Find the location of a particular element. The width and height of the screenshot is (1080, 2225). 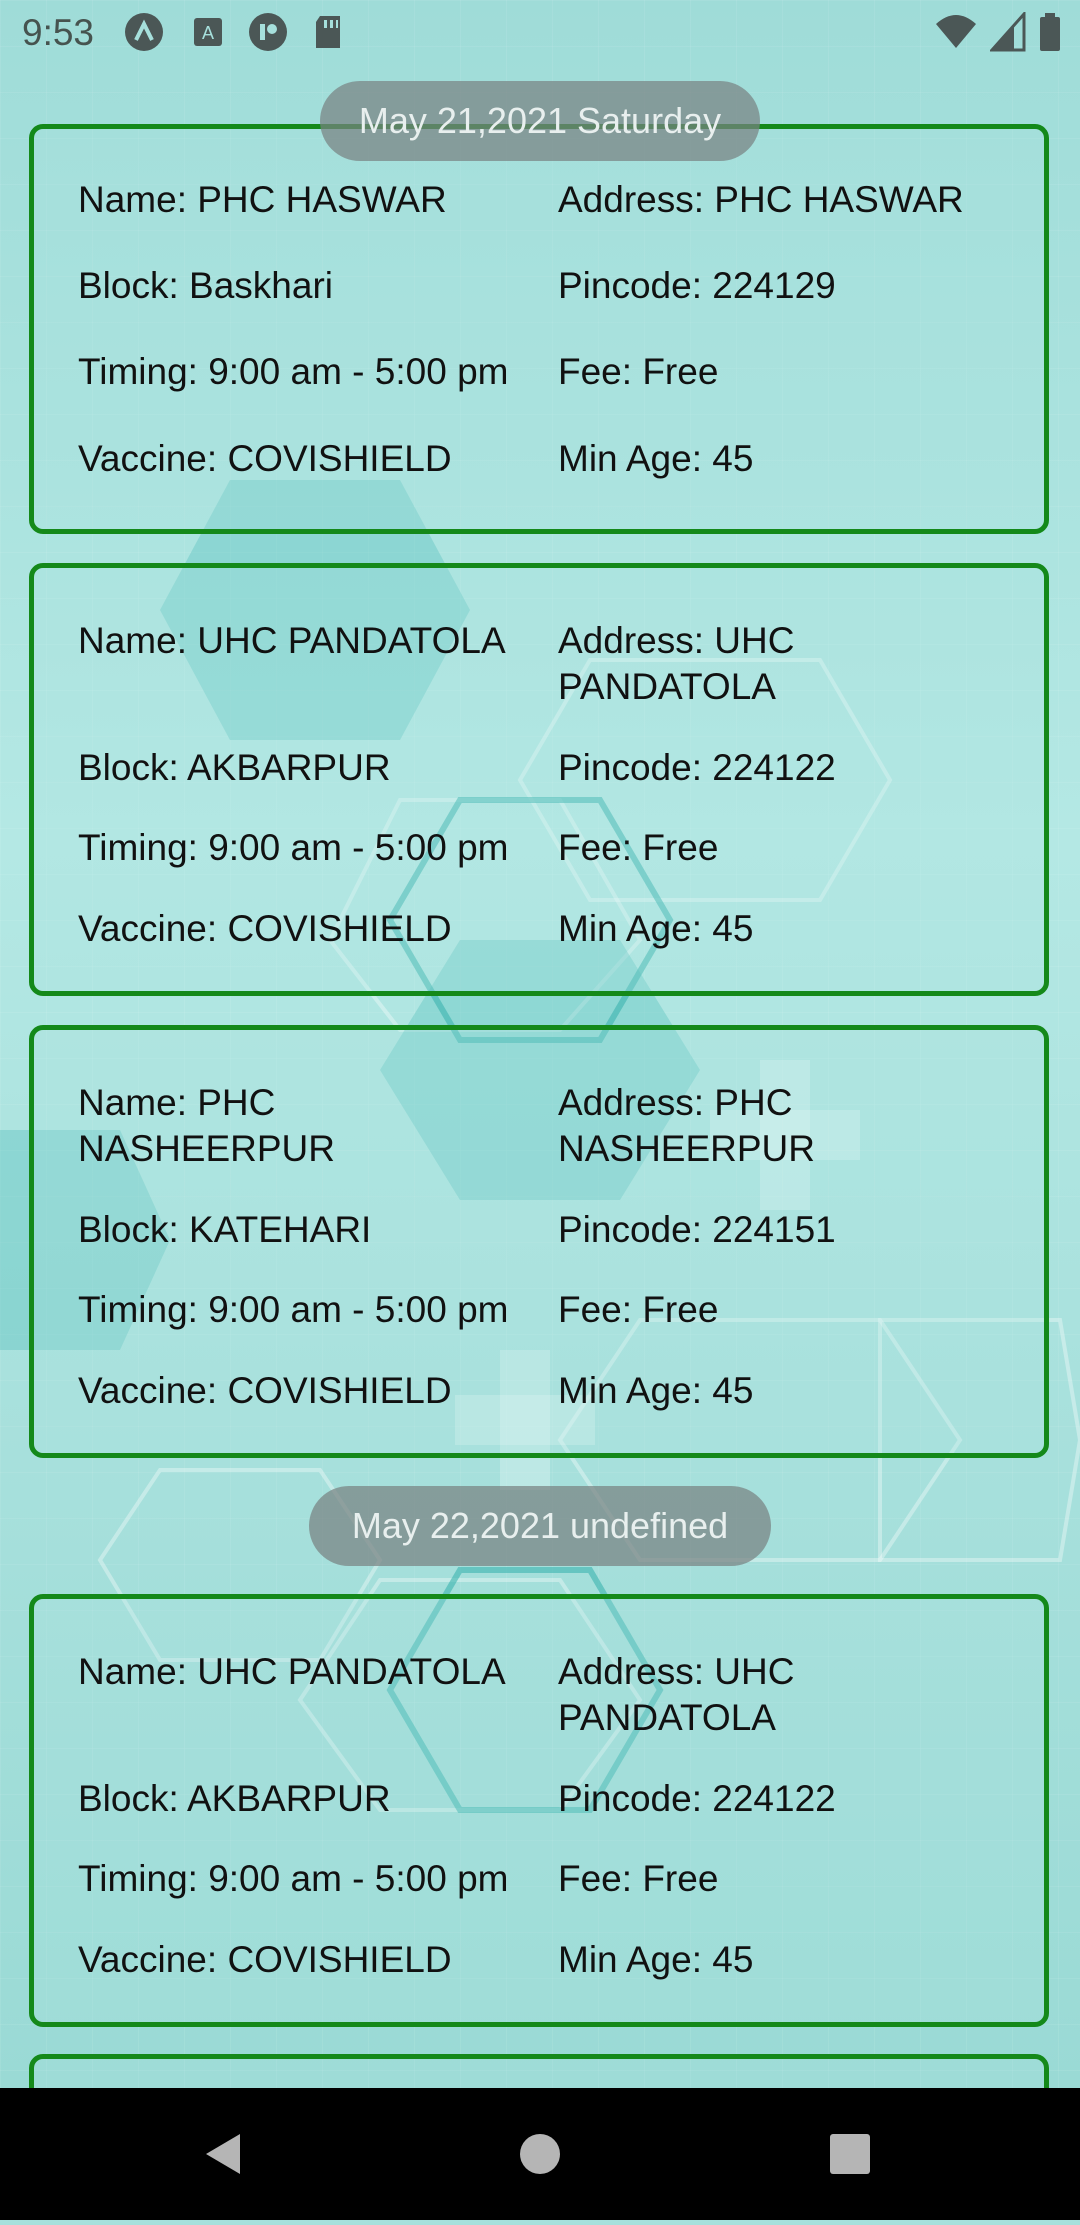

recents-button is located at coordinates (850, 2154).